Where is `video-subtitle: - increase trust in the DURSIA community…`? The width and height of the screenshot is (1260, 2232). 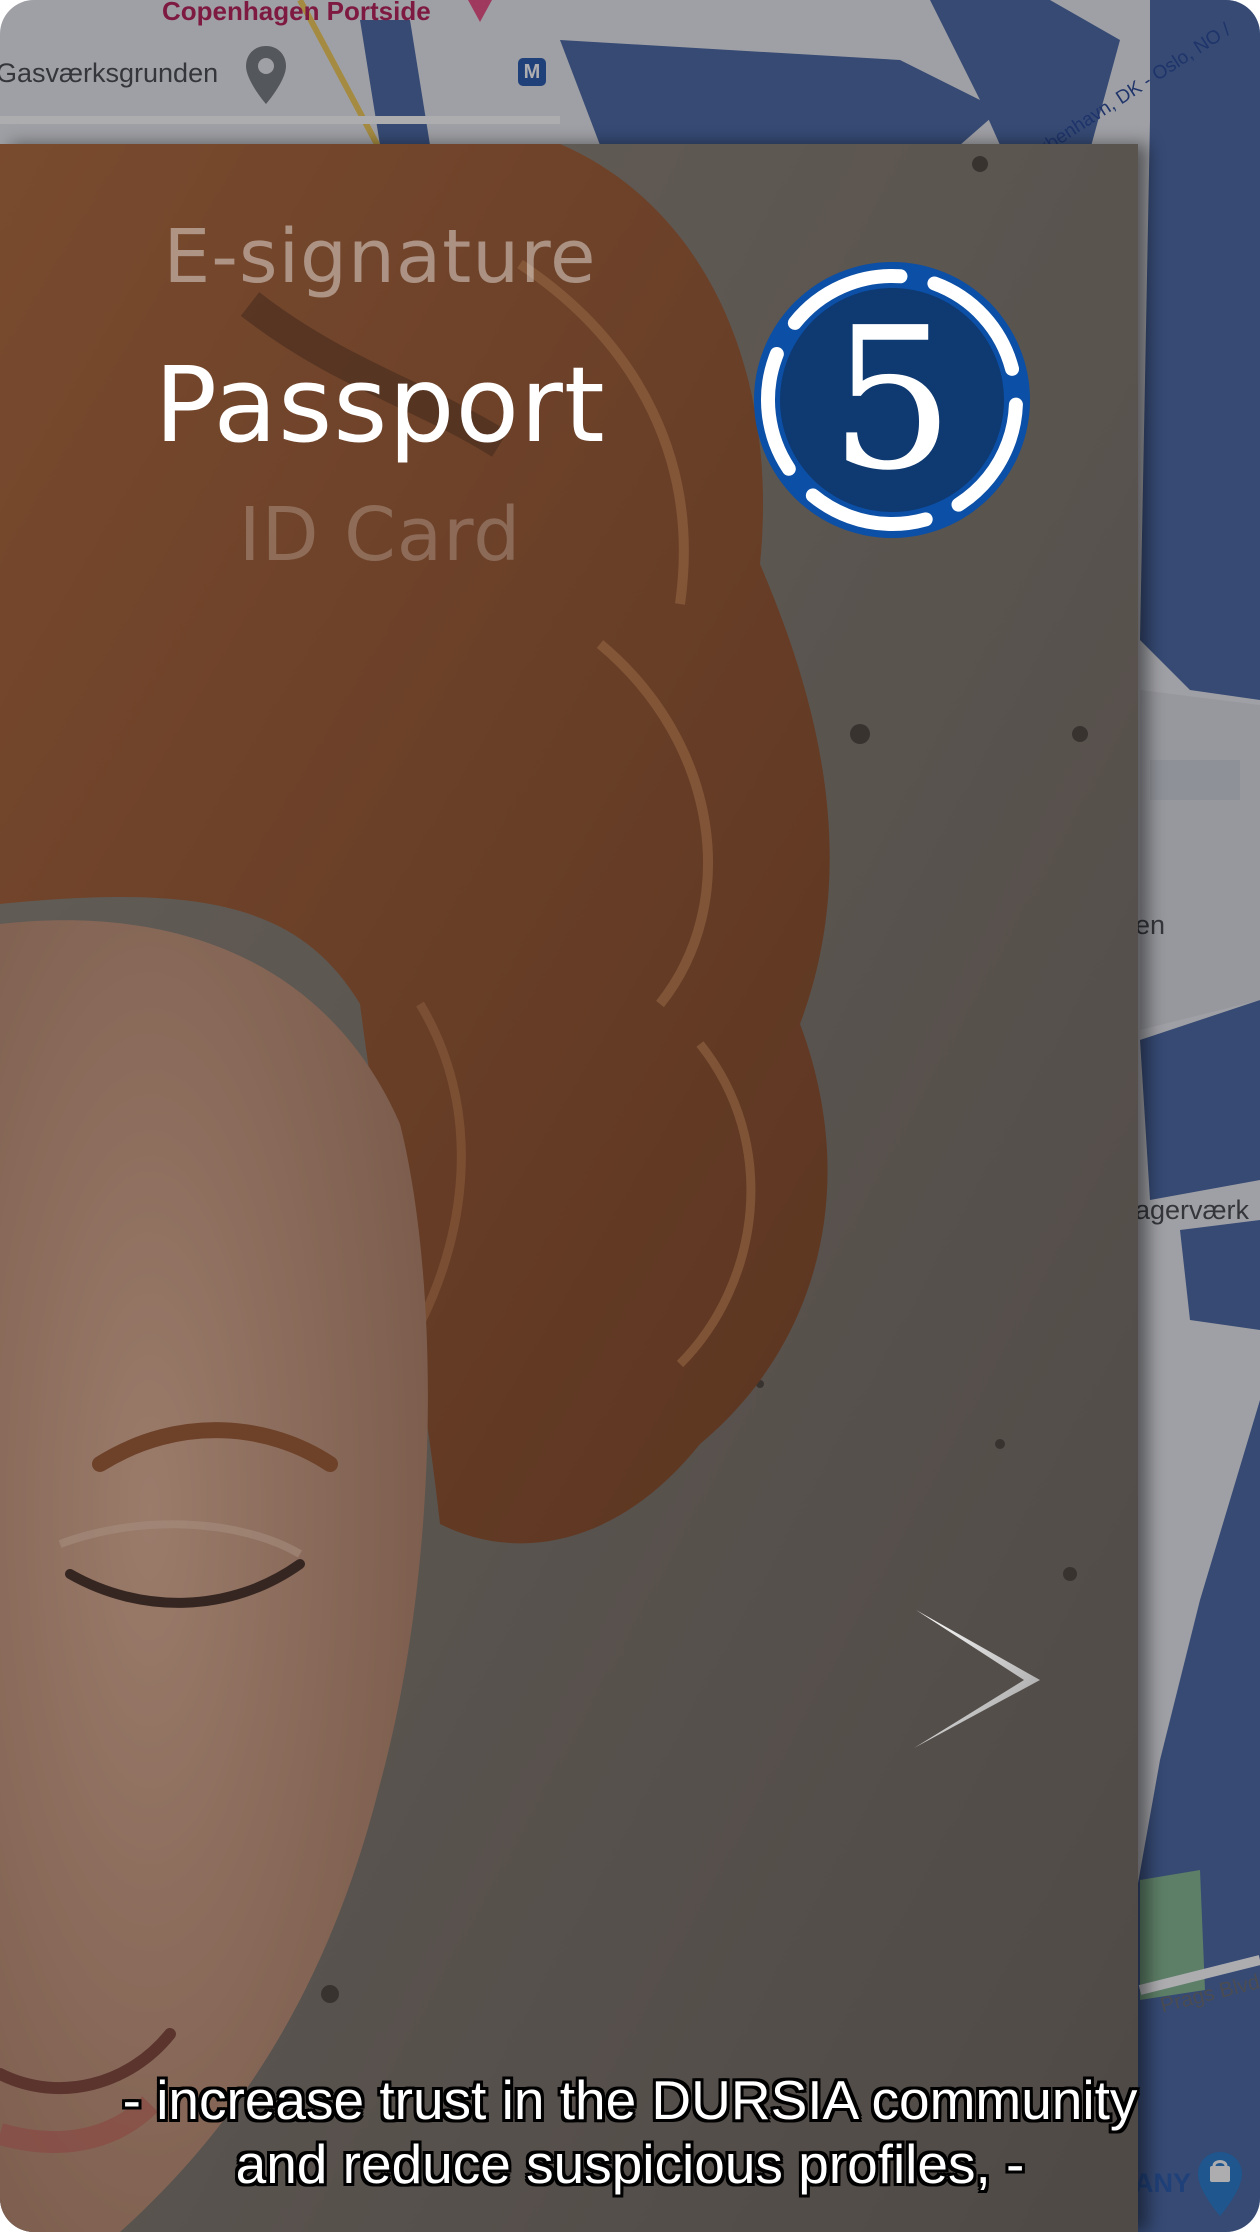 video-subtitle: - increase trust in the DURSIA community… is located at coordinates (630, 2132).